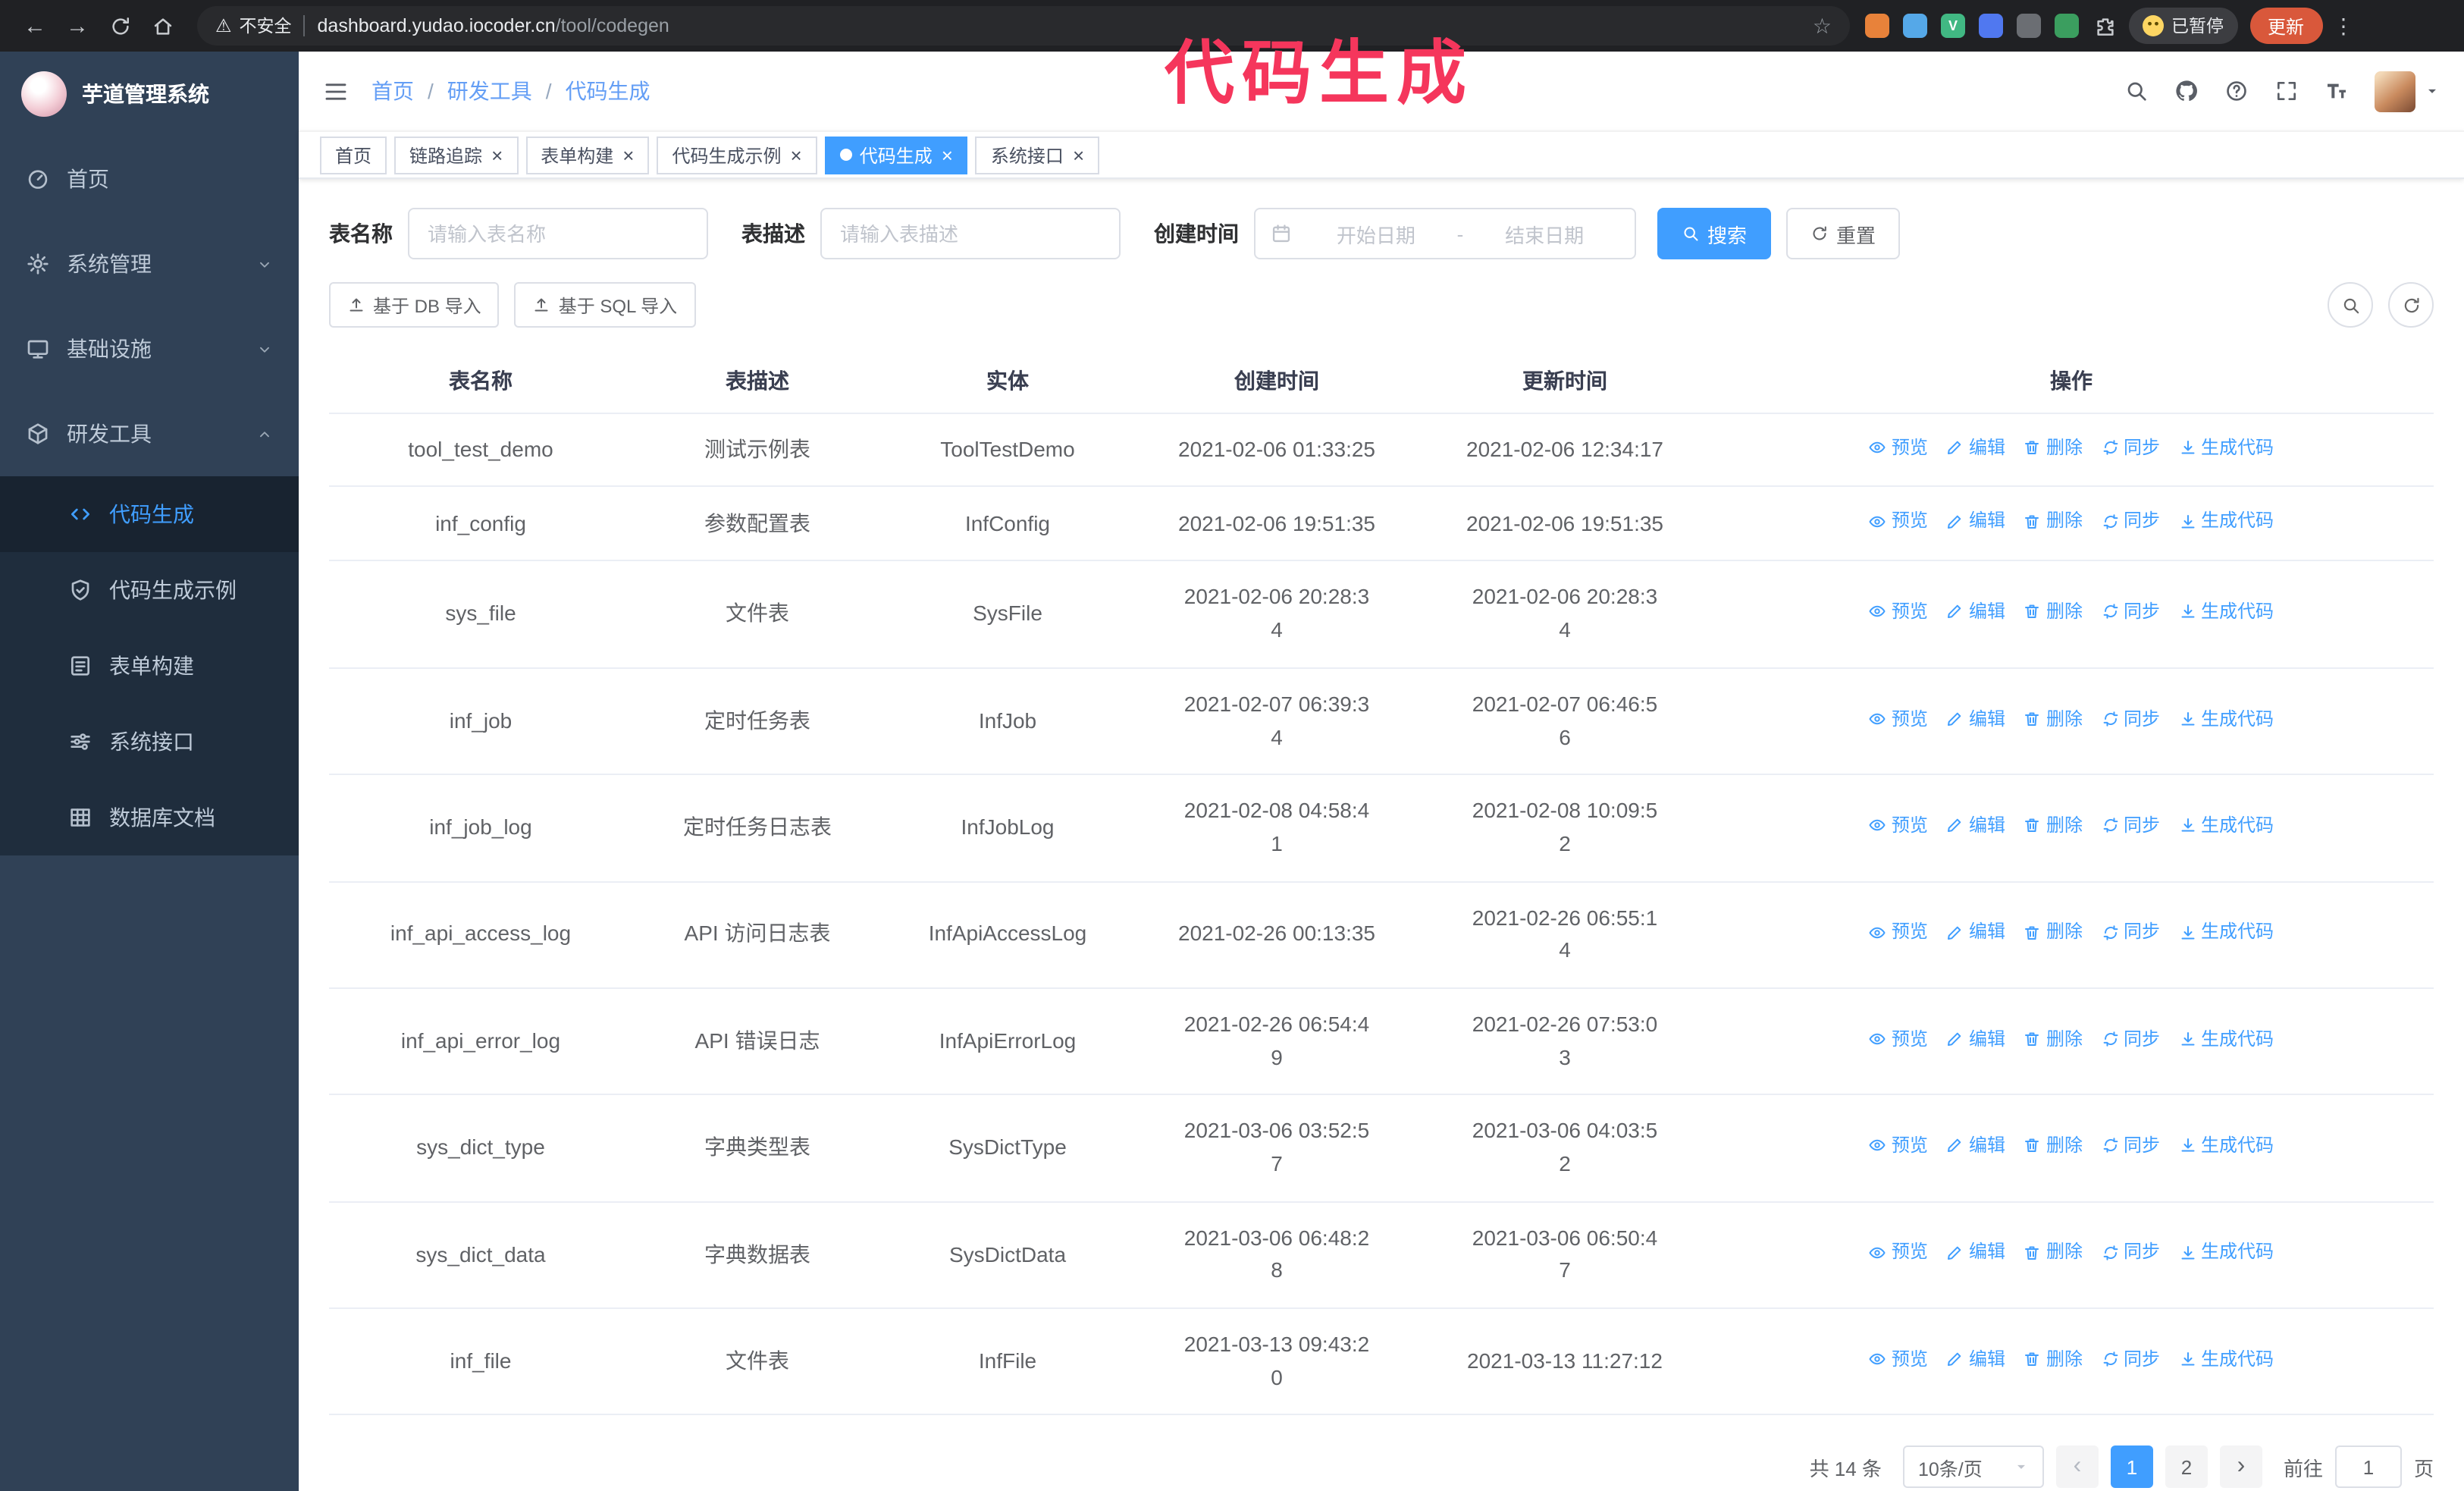 The width and height of the screenshot is (2464, 1491). What do you see at coordinates (77, 26) in the screenshot?
I see `forward-icon: →` at bounding box center [77, 26].